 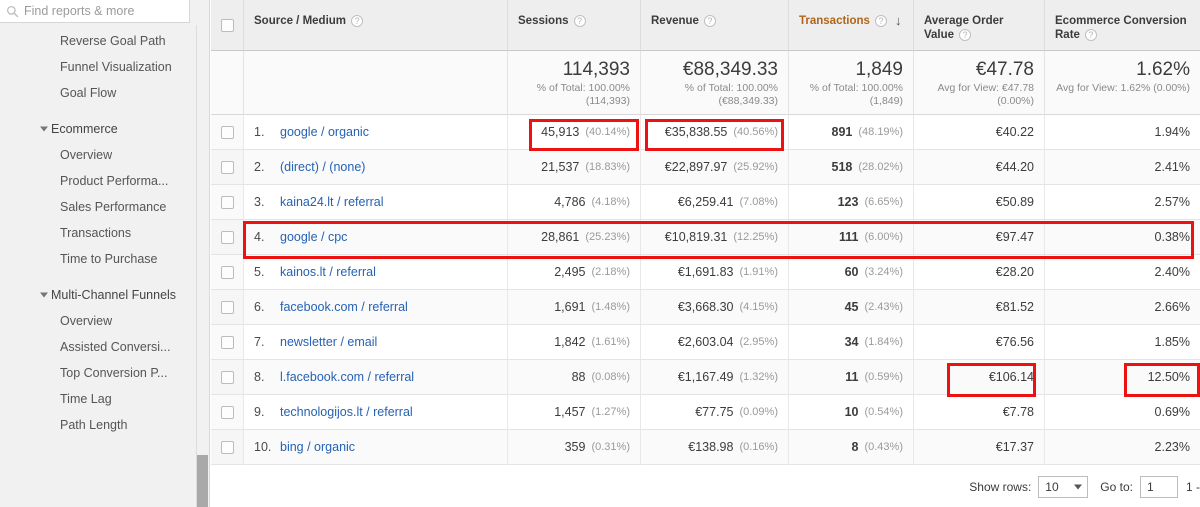 I want to click on sidebar-item-sales-performance: Sales Performance, so click(x=100, y=207).